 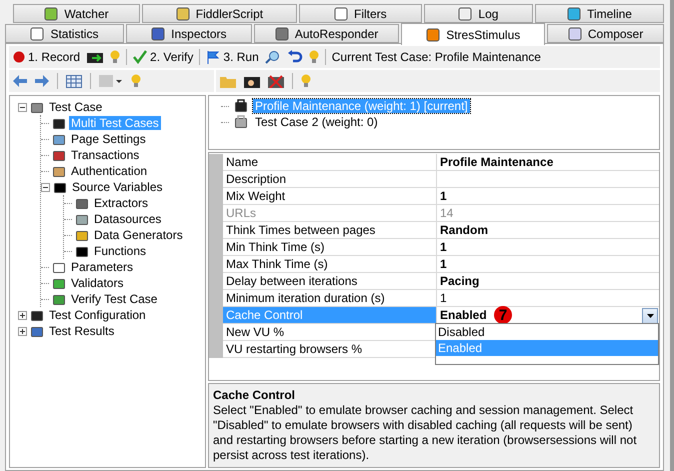 I want to click on property-value: Pacing, so click(x=460, y=281).